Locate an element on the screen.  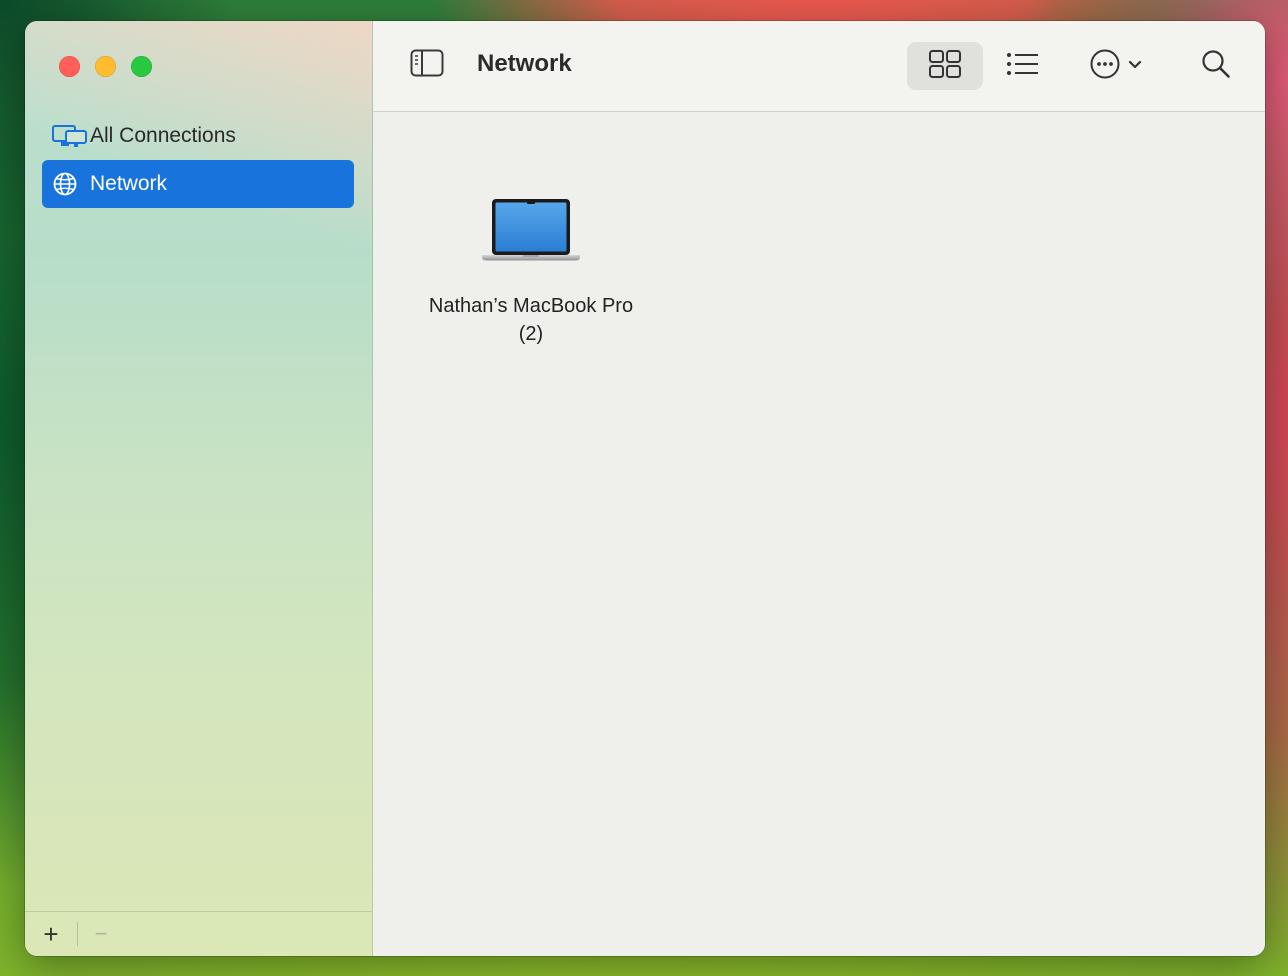
device-item: Nathan’s MacBook Pro (2) is located at coordinates (531, 271).